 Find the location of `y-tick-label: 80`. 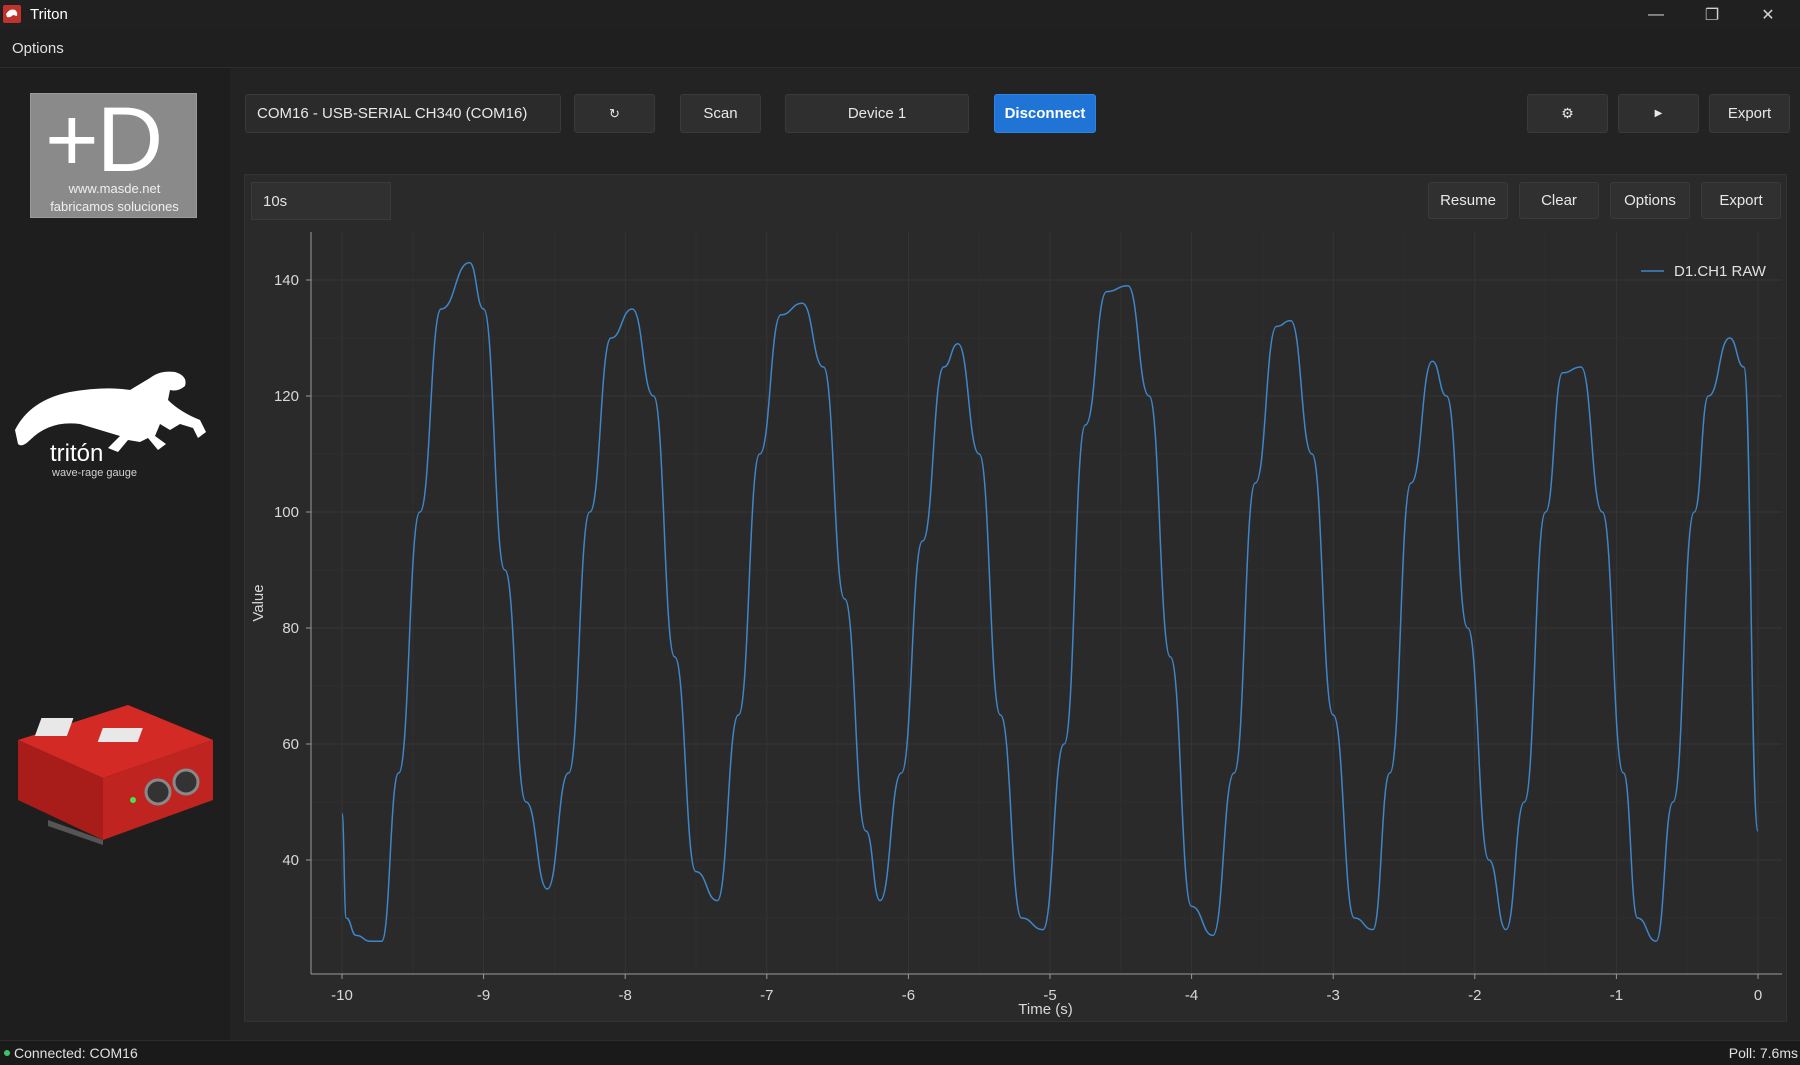

y-tick-label: 80 is located at coordinates (290, 628).